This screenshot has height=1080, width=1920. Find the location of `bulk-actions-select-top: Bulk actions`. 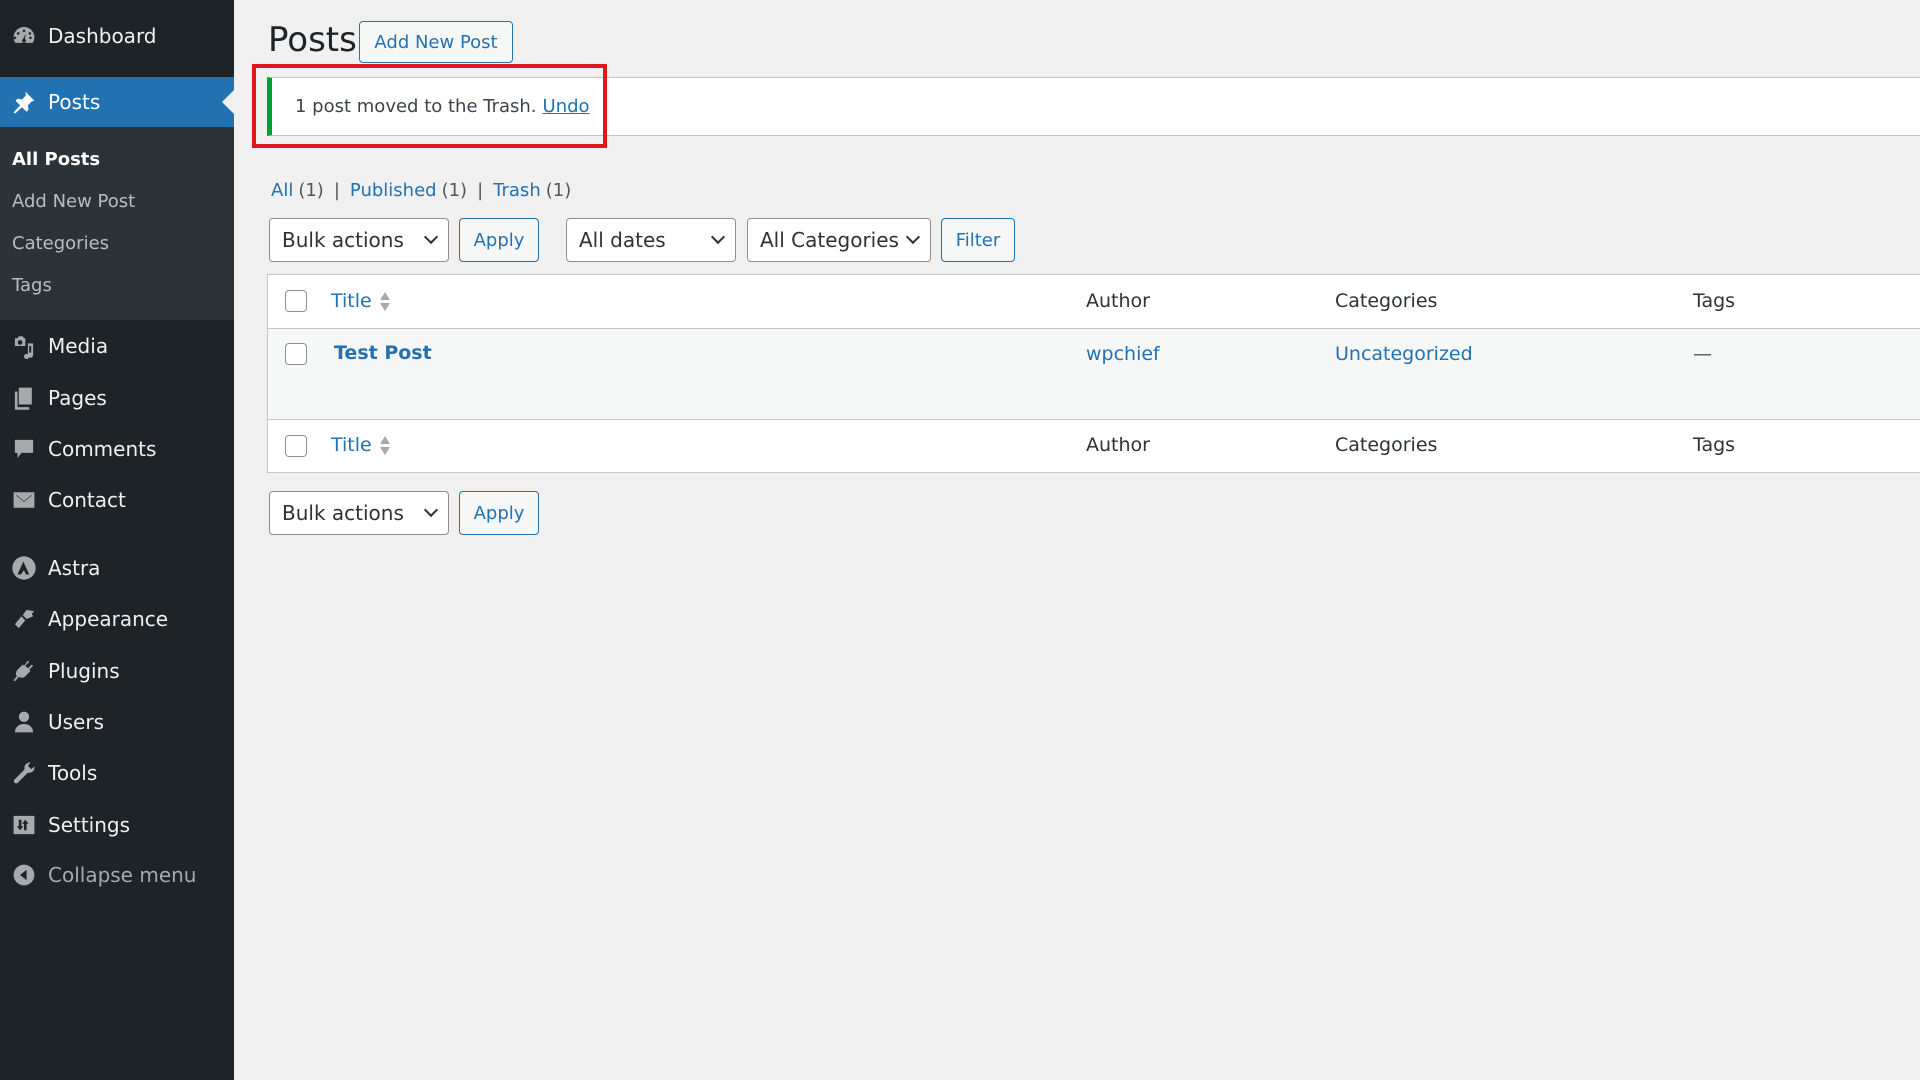

bulk-actions-select-top: Bulk actions is located at coordinates (359, 240).